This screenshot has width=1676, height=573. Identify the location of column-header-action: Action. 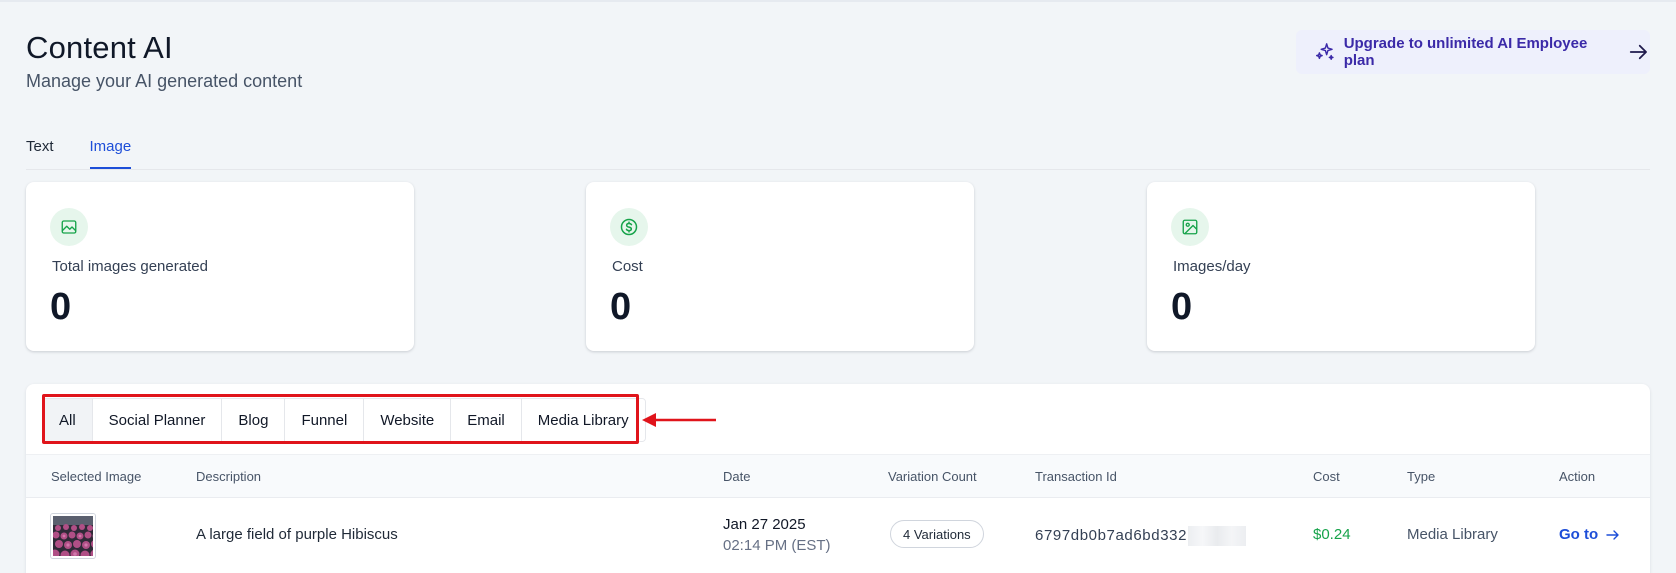
(1577, 476).